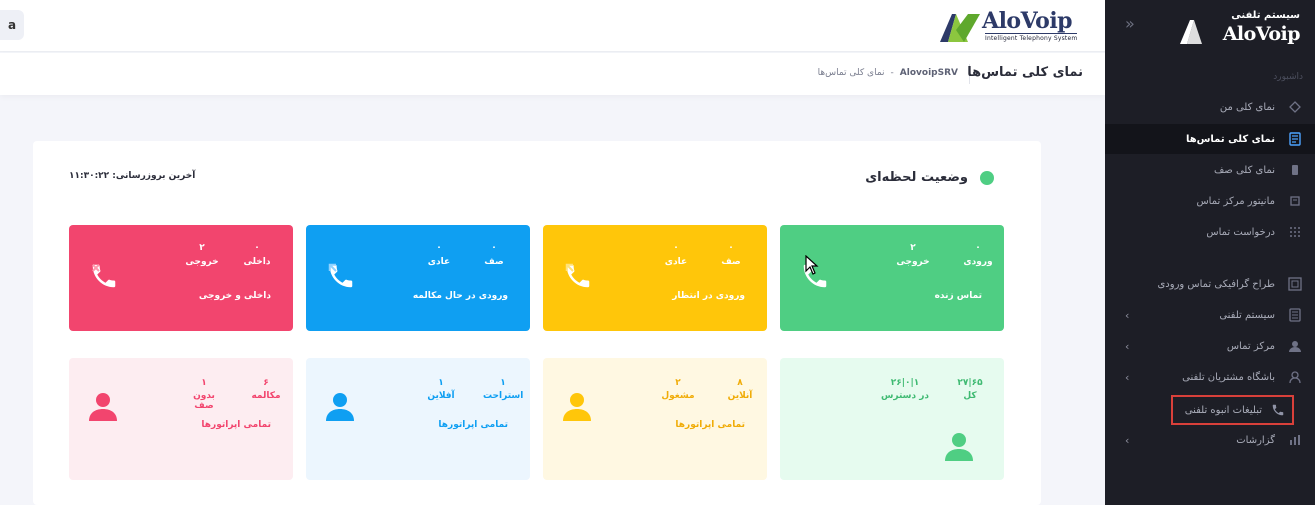  Describe the element at coordinates (494, 262) in the screenshot. I see `queue-label: صف` at that location.